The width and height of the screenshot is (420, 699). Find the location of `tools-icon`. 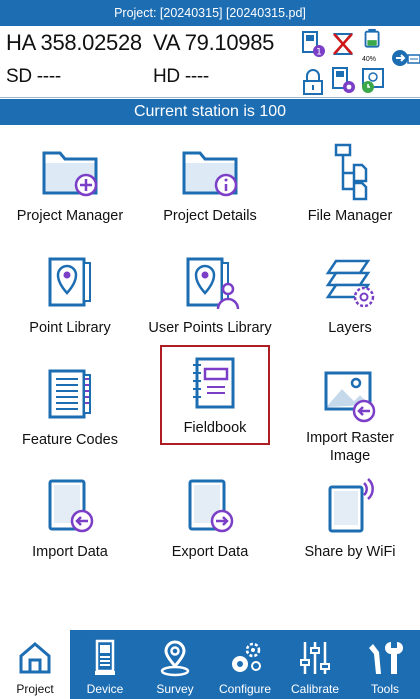

tools-icon is located at coordinates (386, 658).